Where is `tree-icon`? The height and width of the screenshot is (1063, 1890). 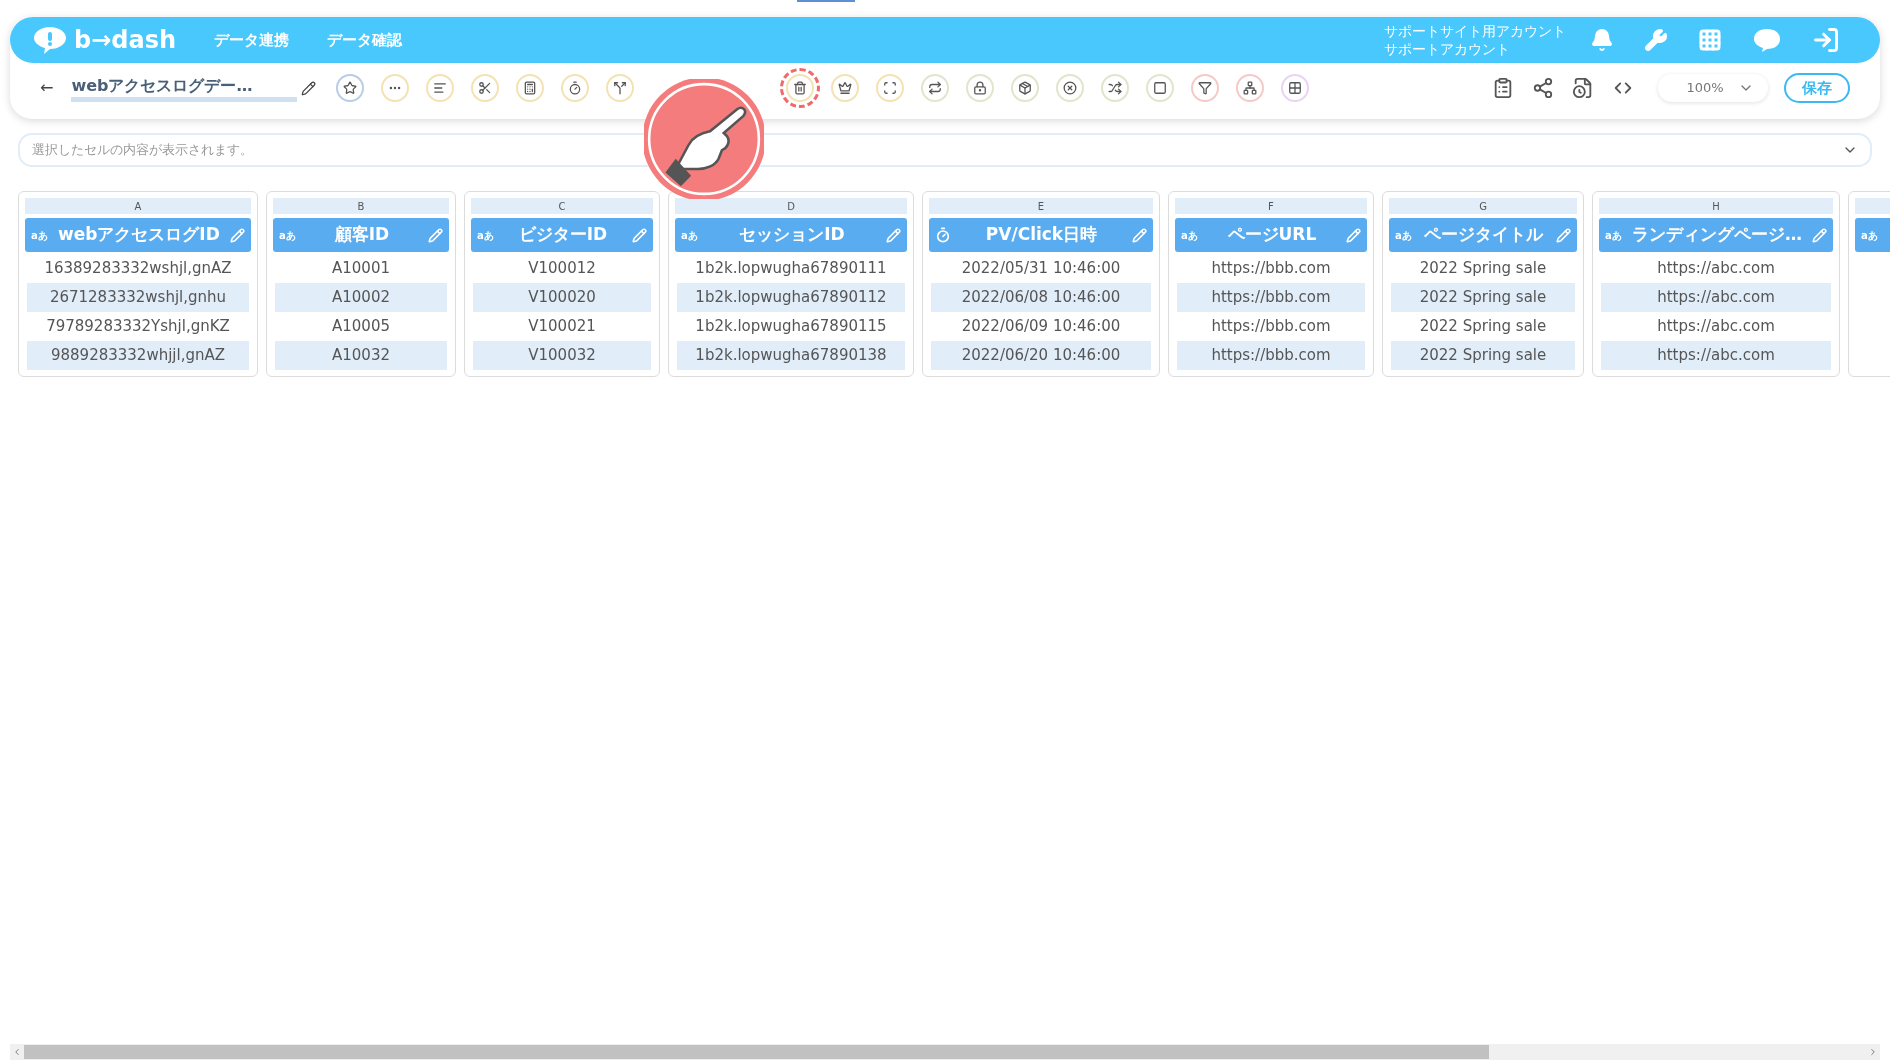
tree-icon is located at coordinates (1250, 88).